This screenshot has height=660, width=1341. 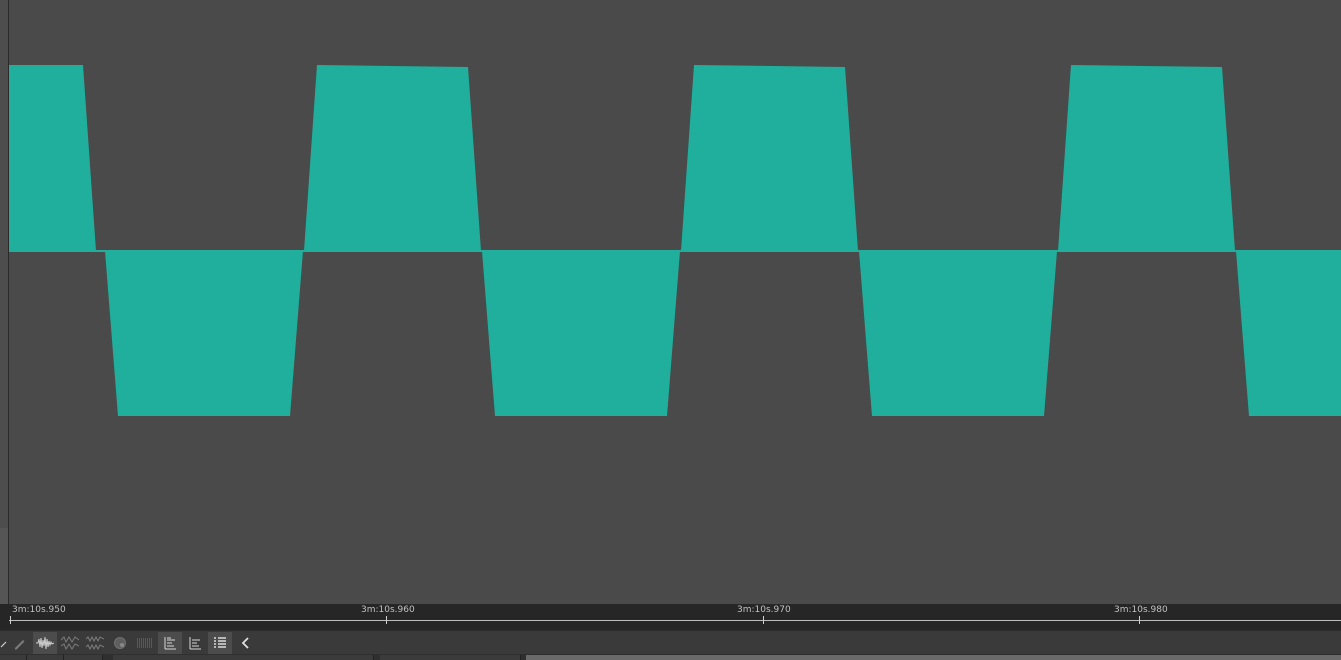 I want to click on horizontal-scrollbar, so click(x=933, y=657).